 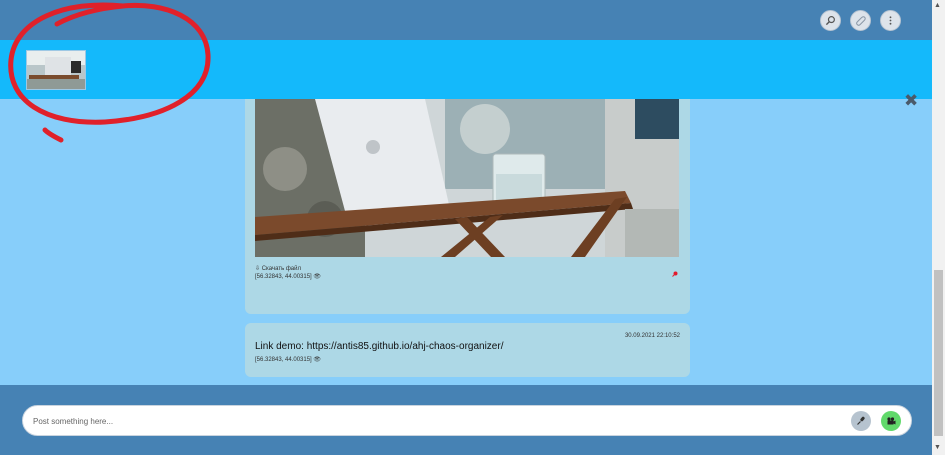 I want to click on menu-button, so click(x=890, y=20).